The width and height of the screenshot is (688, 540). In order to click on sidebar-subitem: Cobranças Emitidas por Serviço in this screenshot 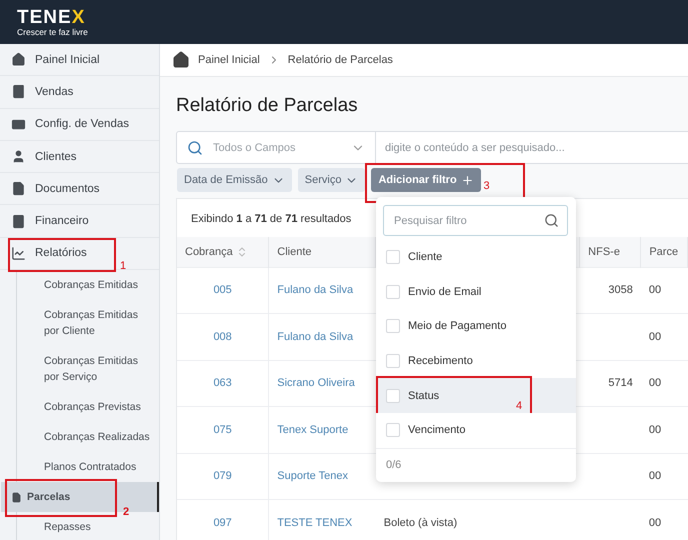, I will do `click(99, 369)`.